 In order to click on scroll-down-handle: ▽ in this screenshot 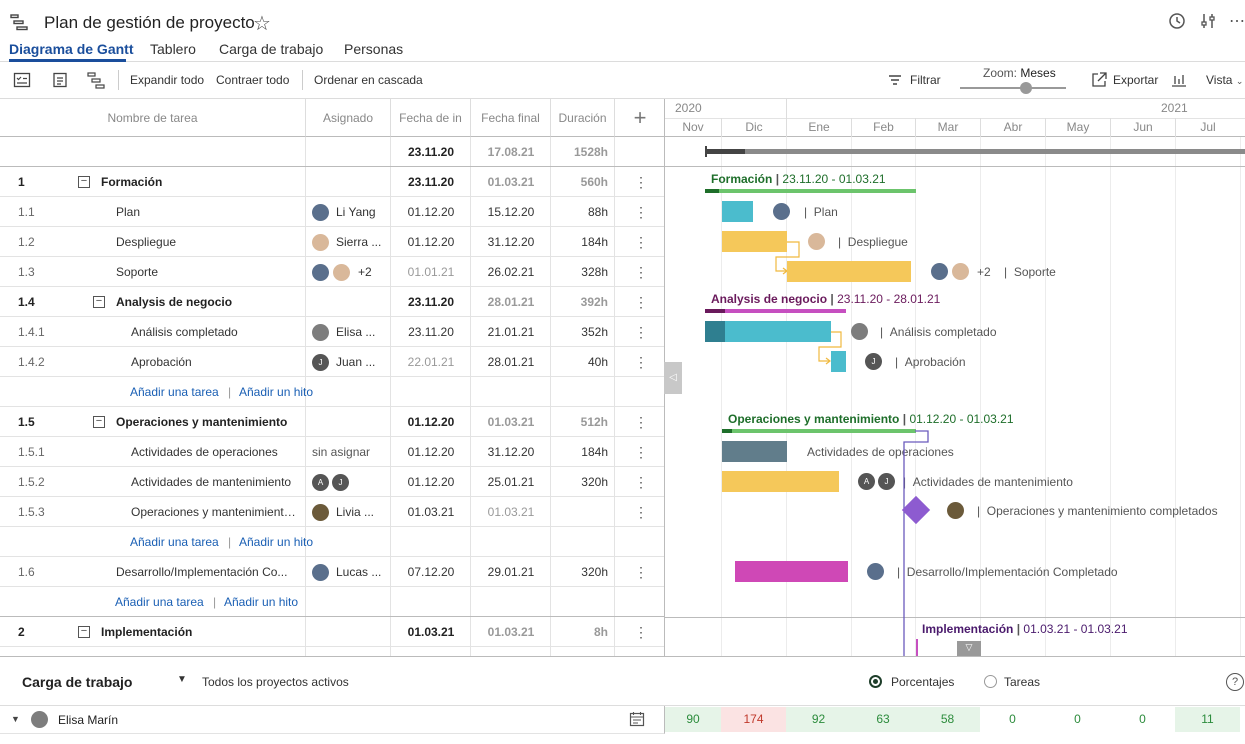, I will do `click(969, 648)`.